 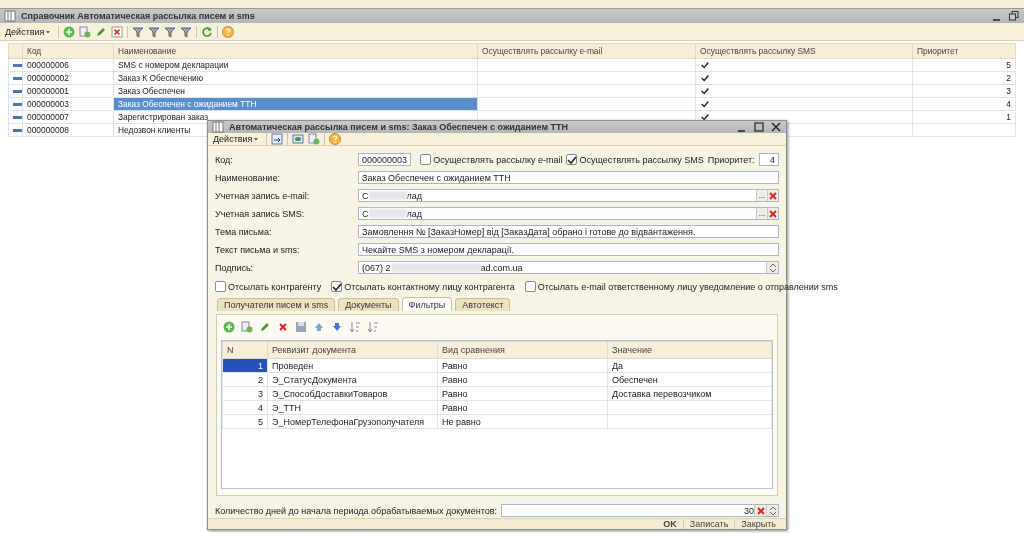 What do you see at coordinates (244, 231) in the screenshot?
I see `field-label: Тема письма:` at bounding box center [244, 231].